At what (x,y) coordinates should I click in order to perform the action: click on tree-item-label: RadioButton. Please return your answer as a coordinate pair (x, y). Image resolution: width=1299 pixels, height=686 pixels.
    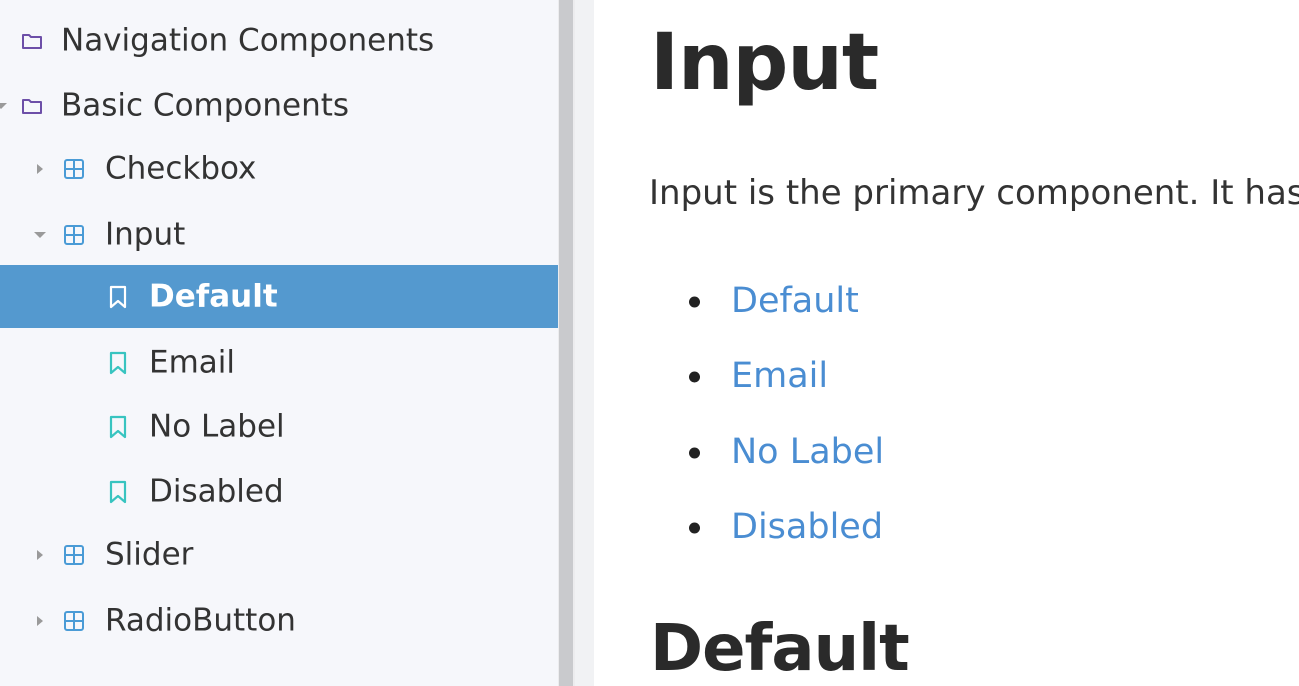
    Looking at the image, I should click on (200, 619).